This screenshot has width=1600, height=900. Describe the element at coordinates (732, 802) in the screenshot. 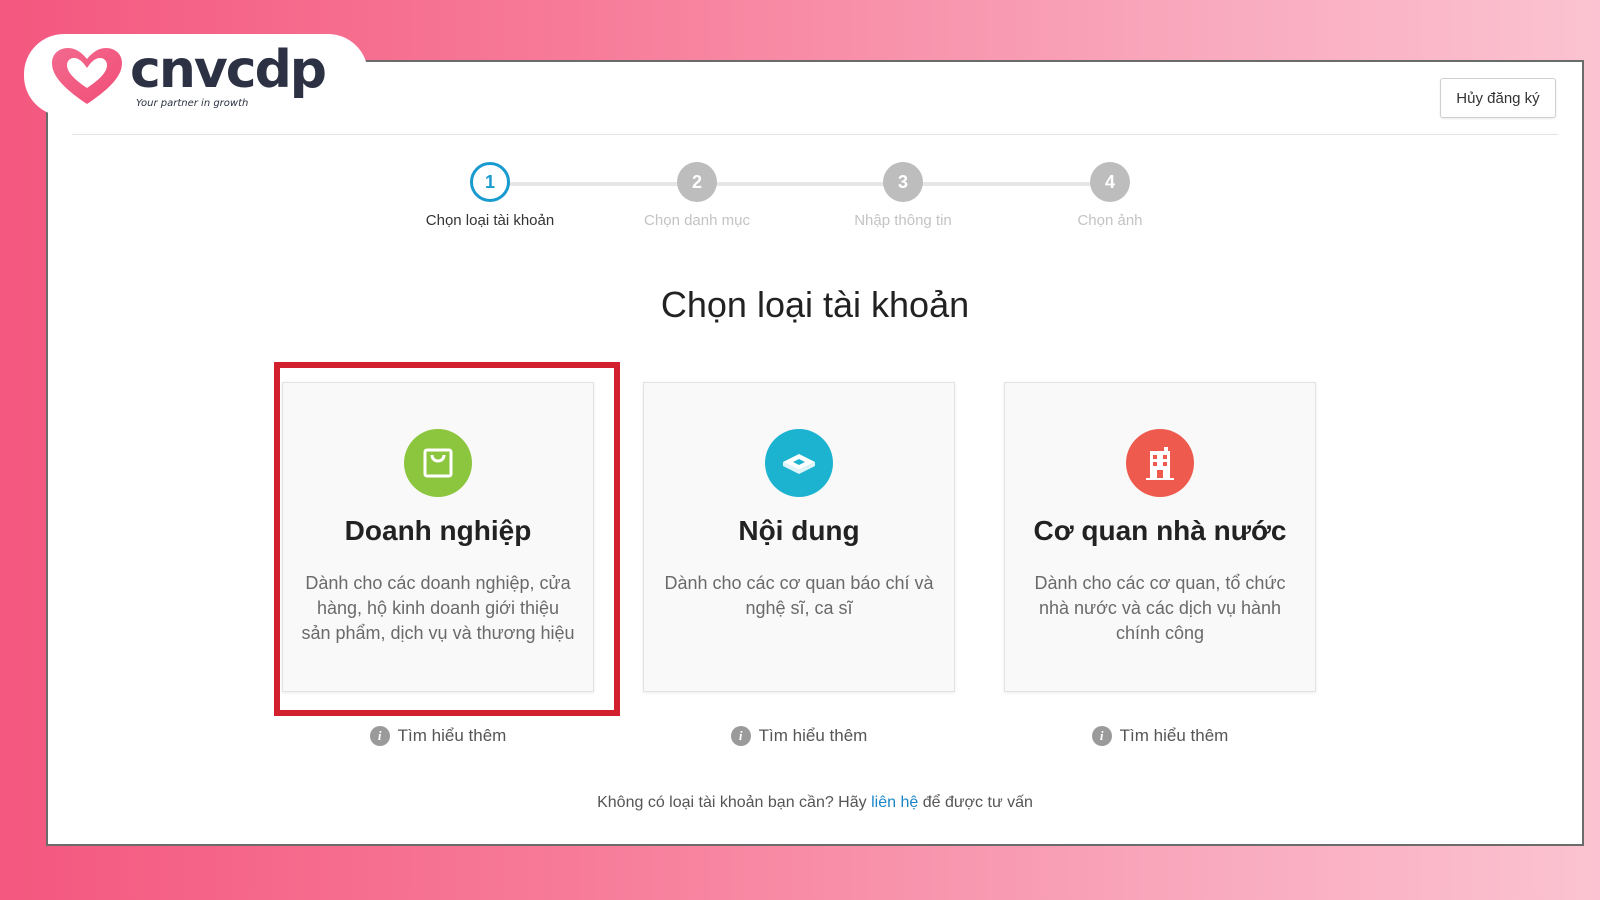

I see `footer-prefix: Không có loại tài khoản bạn cần? Hãy` at that location.